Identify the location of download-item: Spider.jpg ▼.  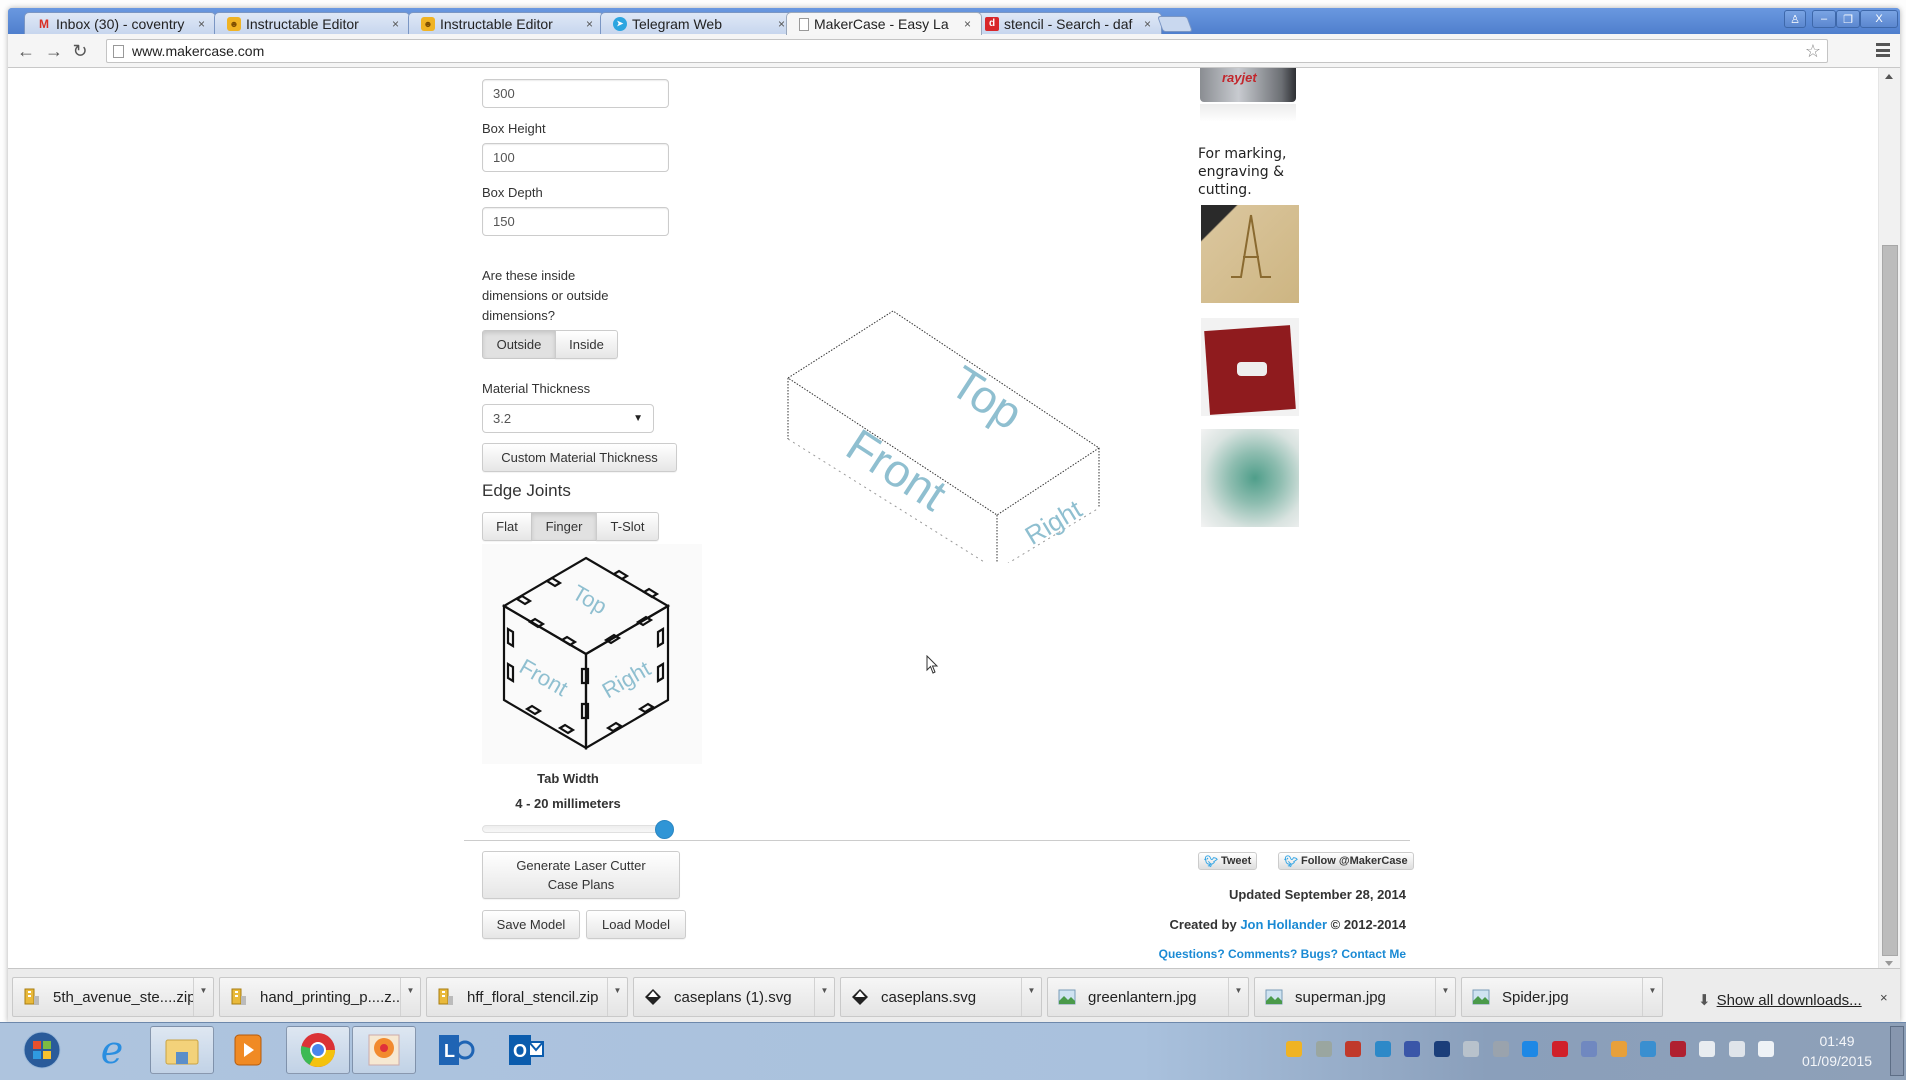
(1562, 997).